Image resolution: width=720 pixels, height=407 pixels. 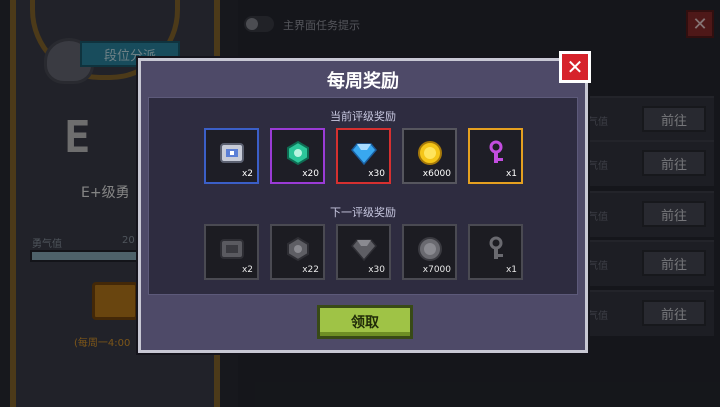 What do you see at coordinates (365, 322) in the screenshot?
I see `claim-button: 领取` at bounding box center [365, 322].